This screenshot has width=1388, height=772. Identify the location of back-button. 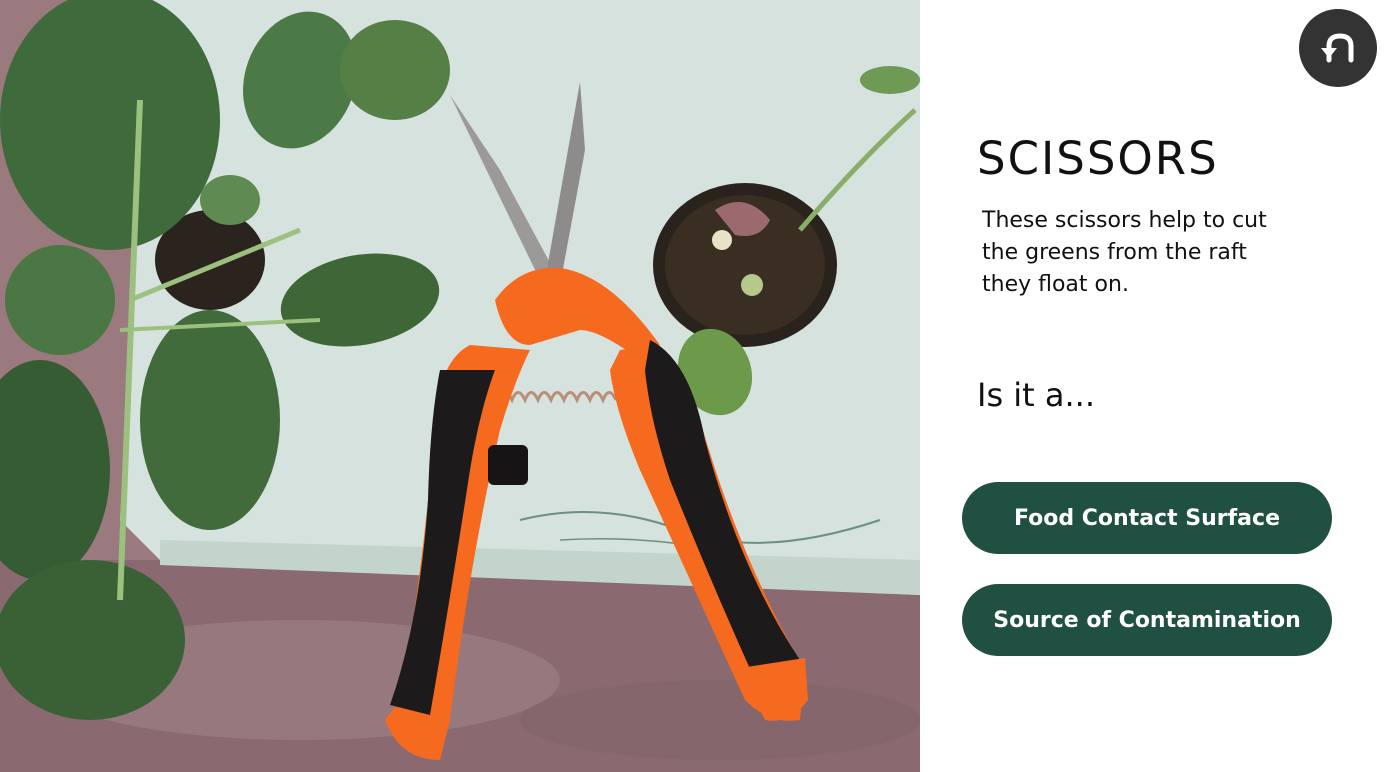
(1338, 48).